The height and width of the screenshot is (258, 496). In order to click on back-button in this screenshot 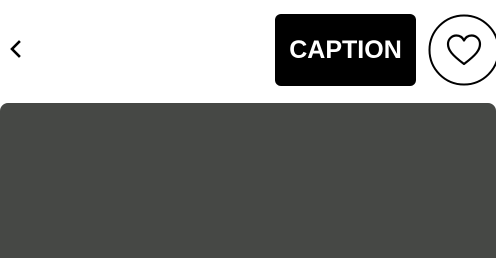, I will do `click(15, 49)`.